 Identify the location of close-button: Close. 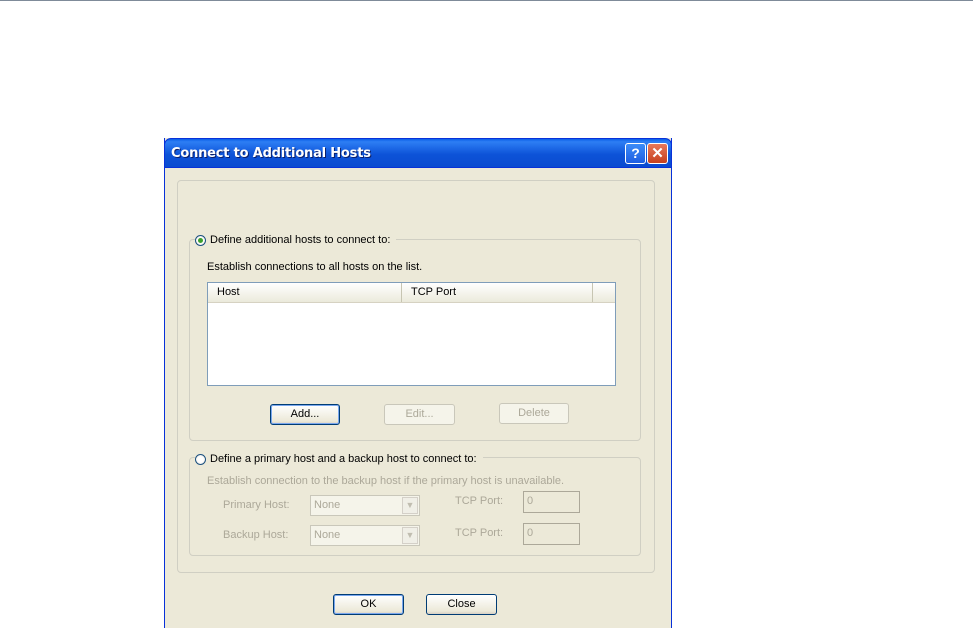
(461, 604).